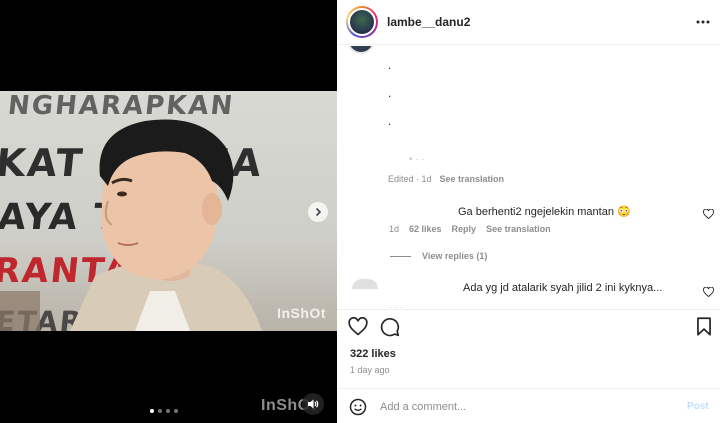 The height and width of the screenshot is (423, 720). I want to click on chevron-right-icon, so click(318, 212).